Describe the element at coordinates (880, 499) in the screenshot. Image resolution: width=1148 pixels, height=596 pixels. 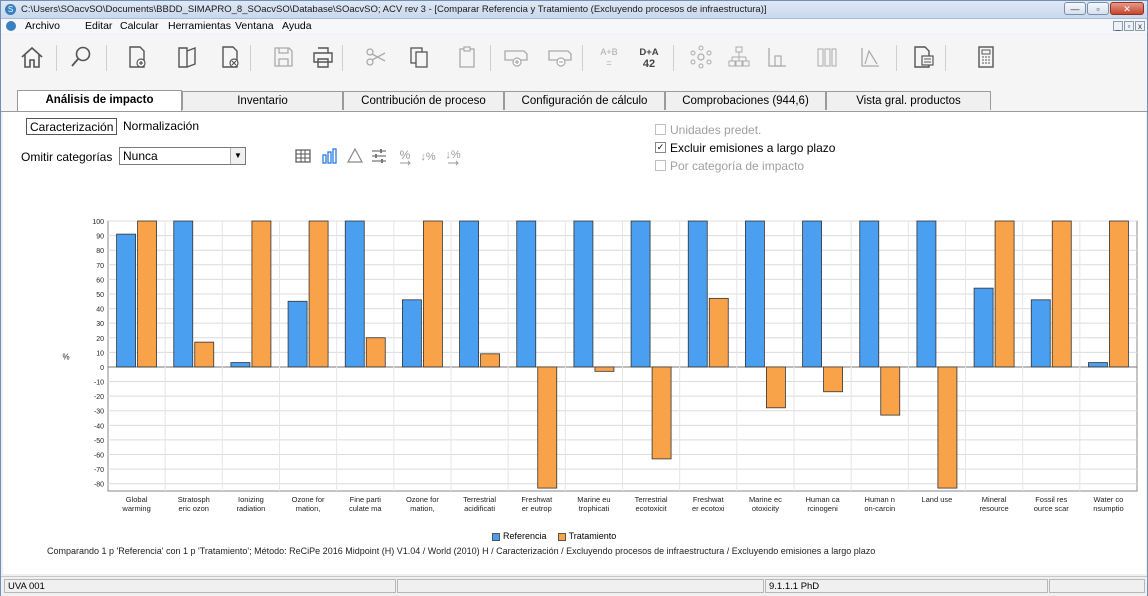
I see `x-tick-label: Human n` at that location.